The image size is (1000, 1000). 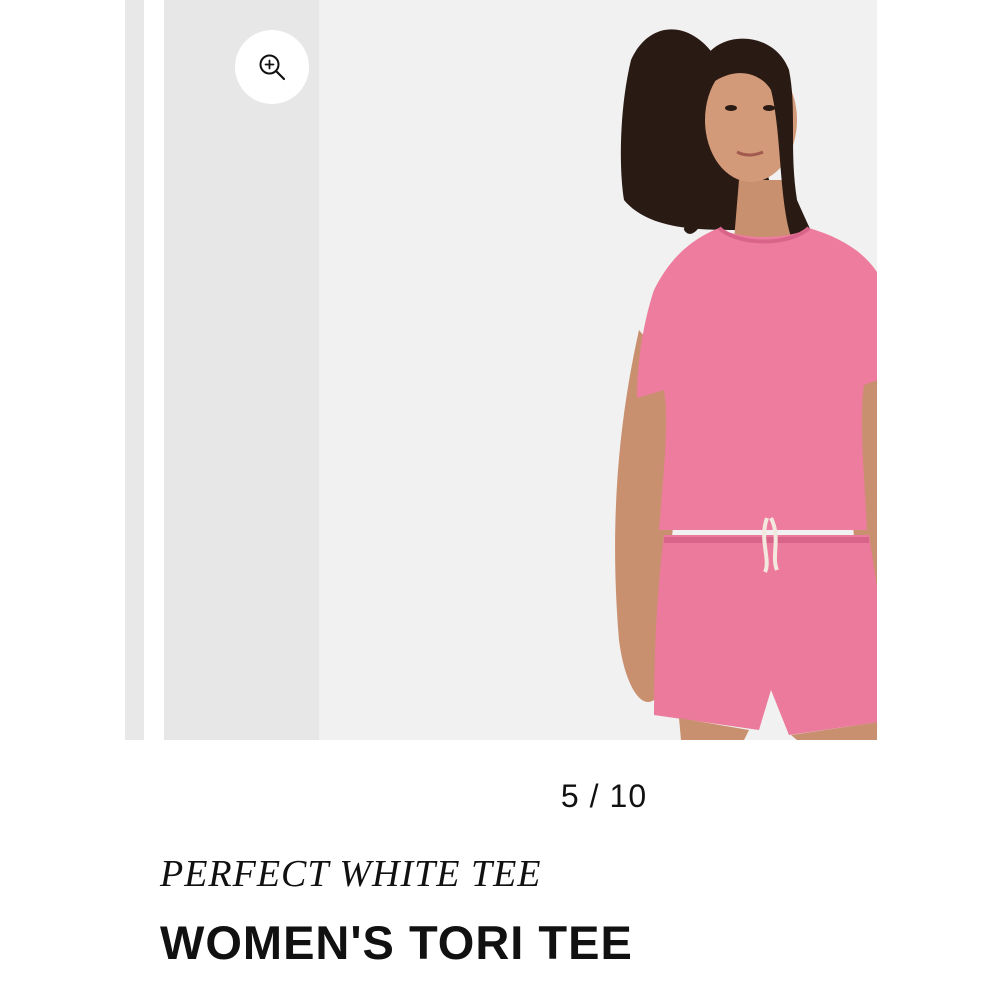 What do you see at coordinates (396, 942) in the screenshot?
I see `product-title: WOMEN'S TORI TEE` at bounding box center [396, 942].